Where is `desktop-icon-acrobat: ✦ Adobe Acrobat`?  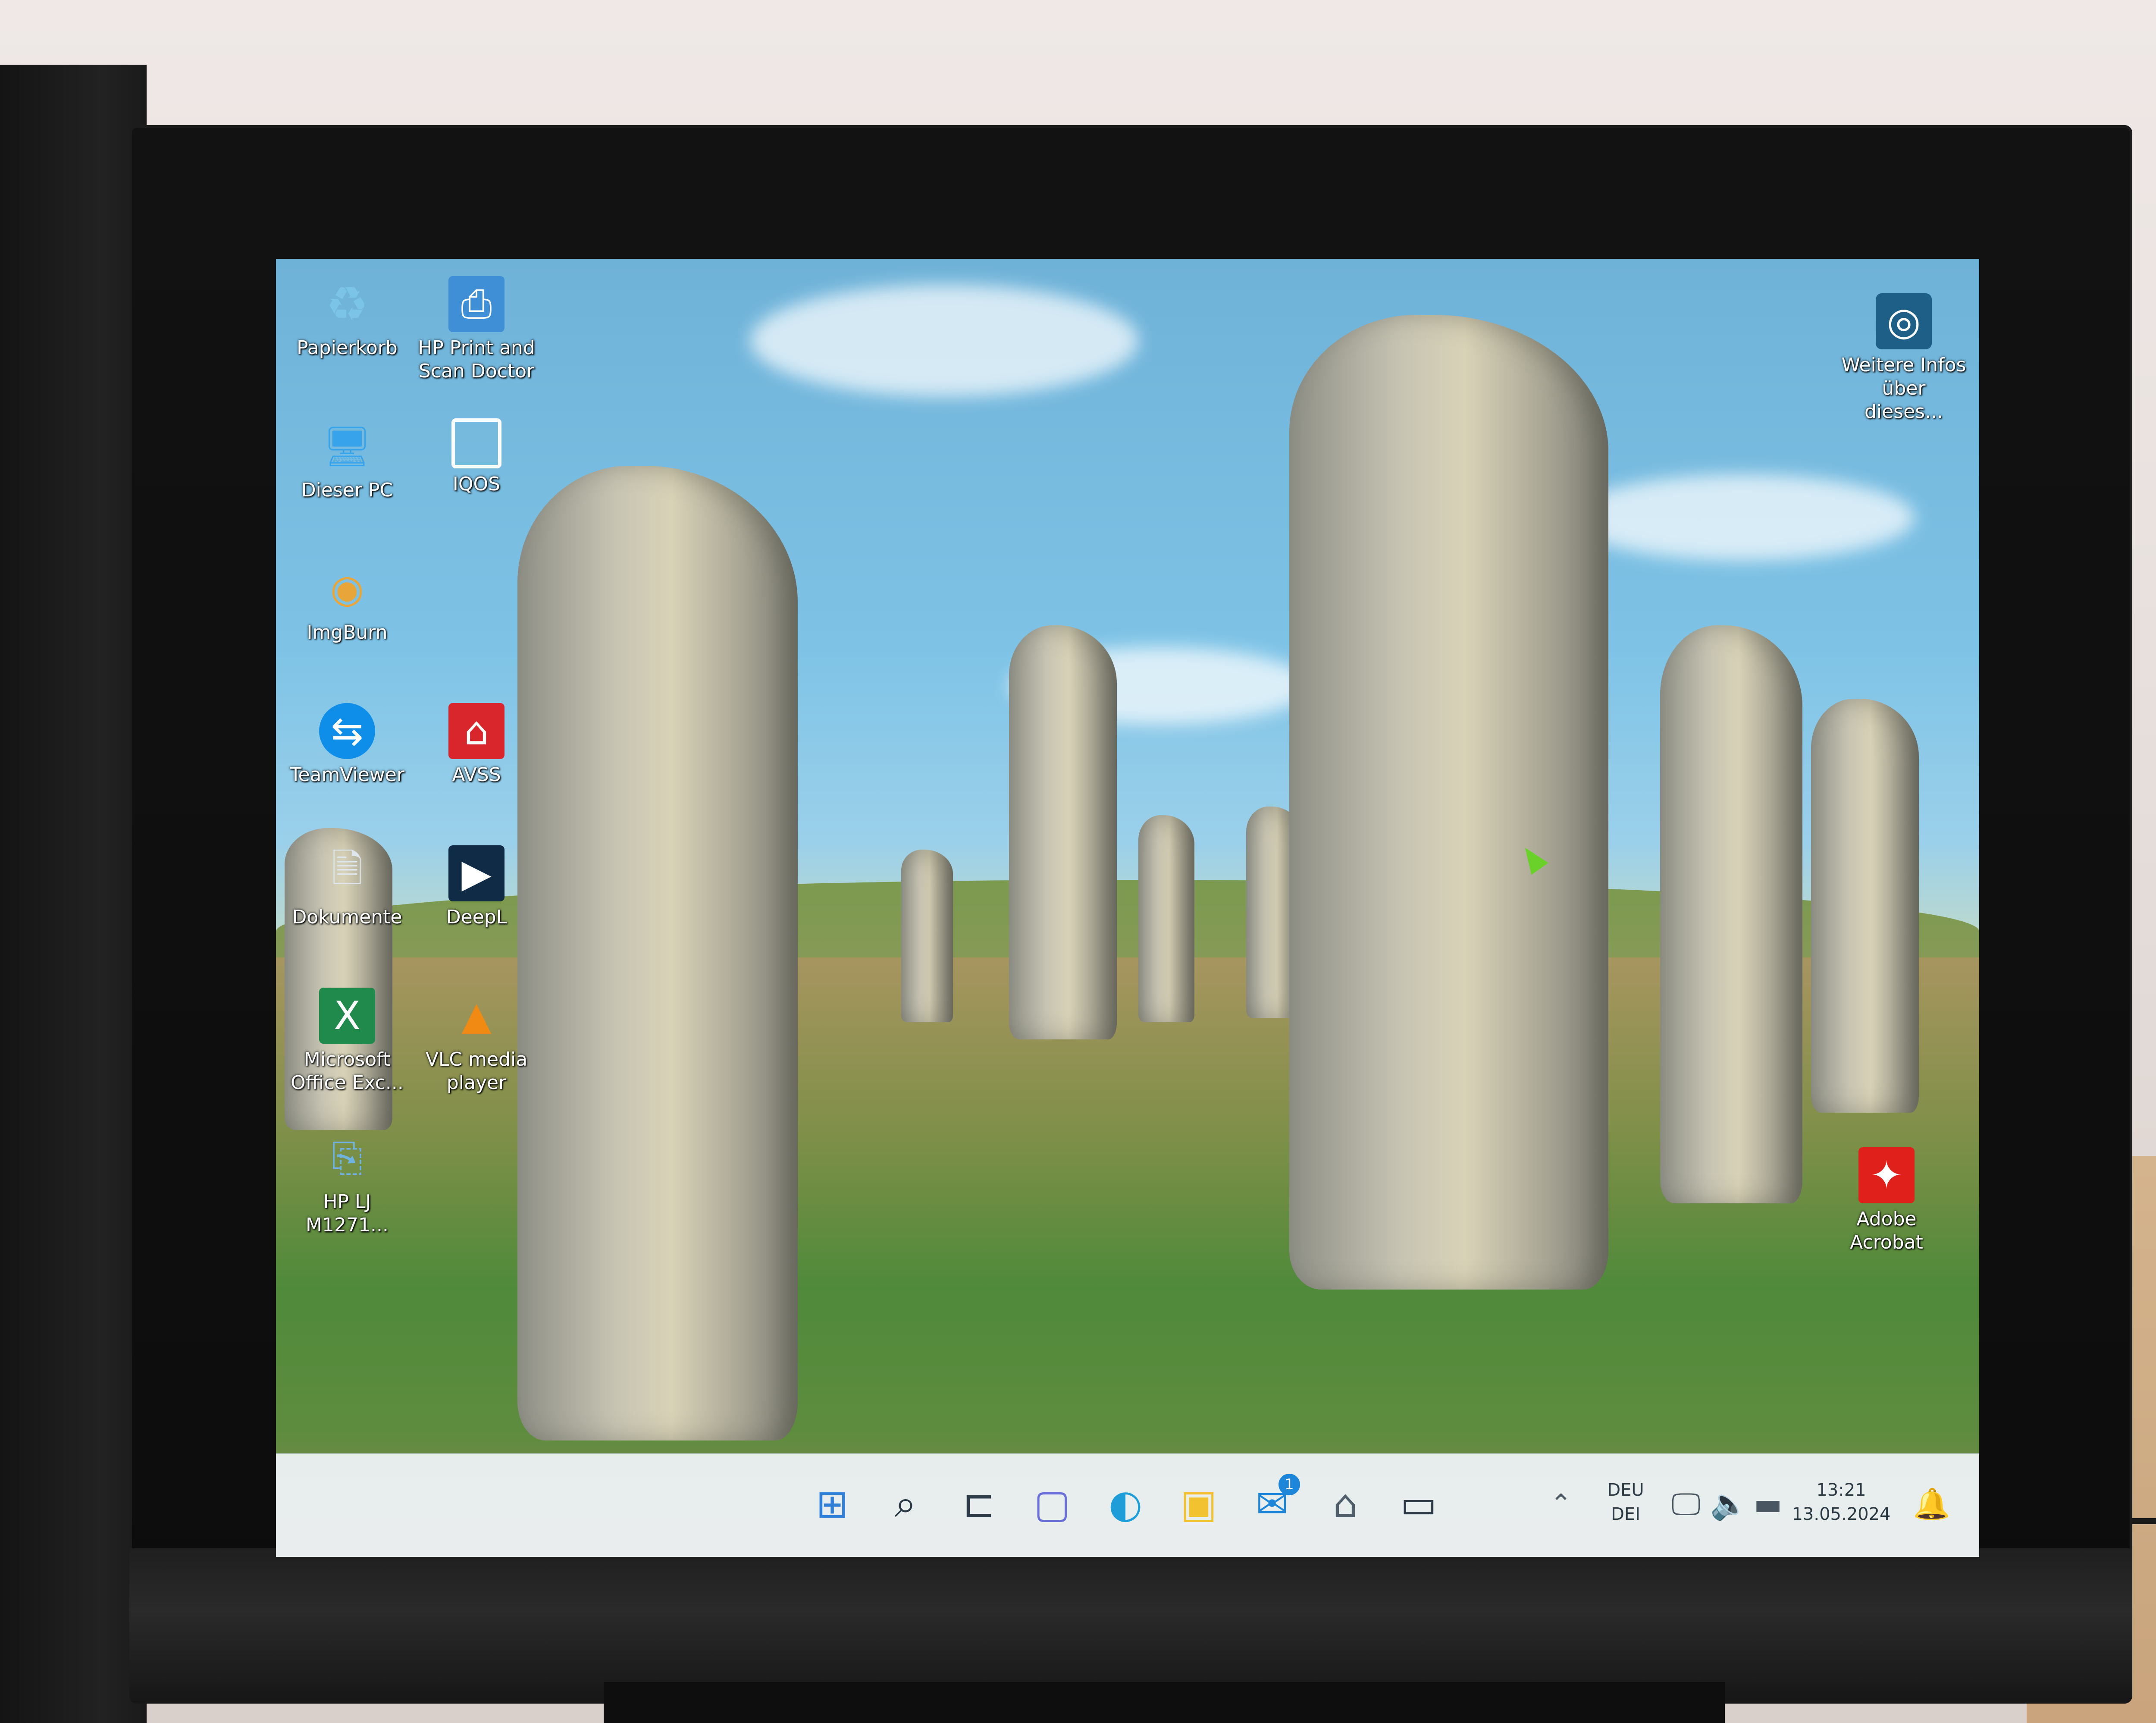 desktop-icon-acrobat: ✦ Adobe Acrobat is located at coordinates (1887, 1200).